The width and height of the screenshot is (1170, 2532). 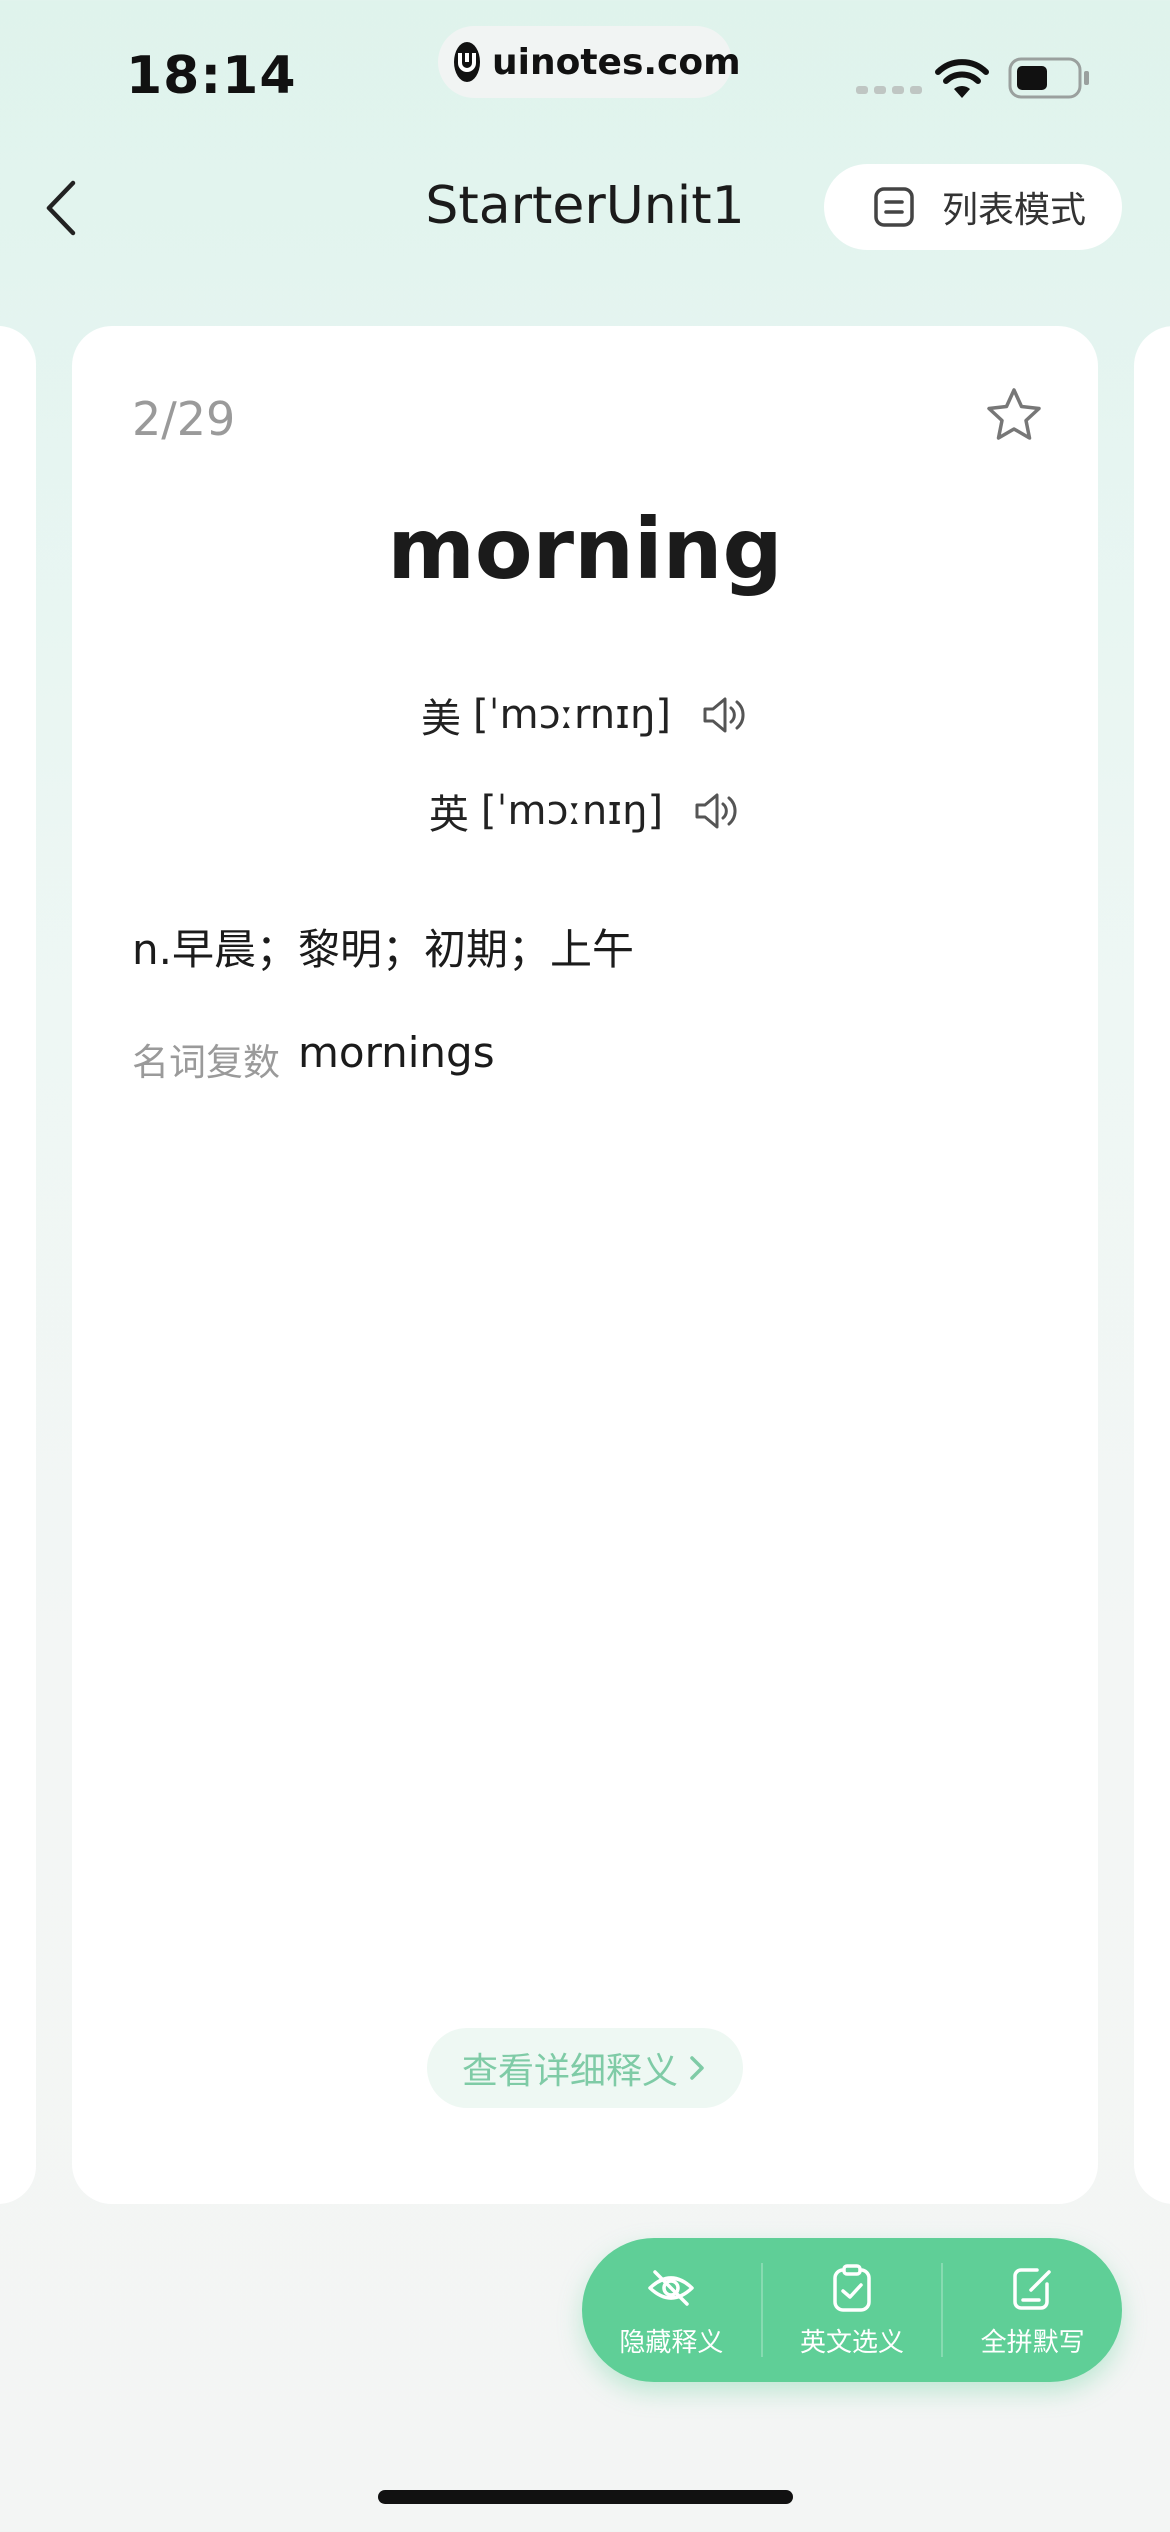 I want to click on card-counter: 2/29, so click(x=184, y=419).